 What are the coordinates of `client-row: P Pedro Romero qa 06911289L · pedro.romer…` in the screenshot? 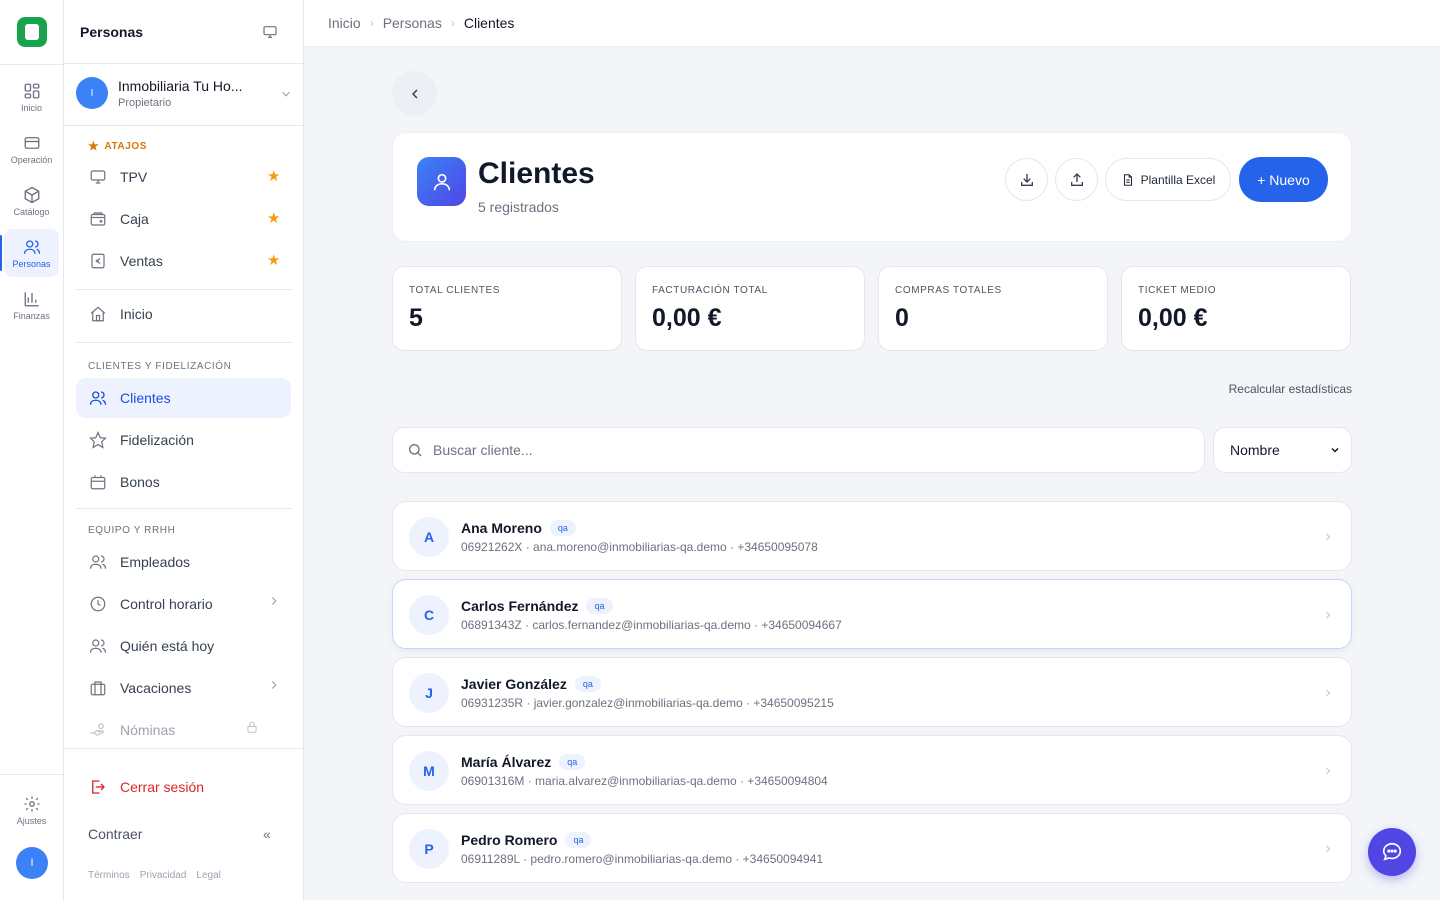 It's located at (872, 848).